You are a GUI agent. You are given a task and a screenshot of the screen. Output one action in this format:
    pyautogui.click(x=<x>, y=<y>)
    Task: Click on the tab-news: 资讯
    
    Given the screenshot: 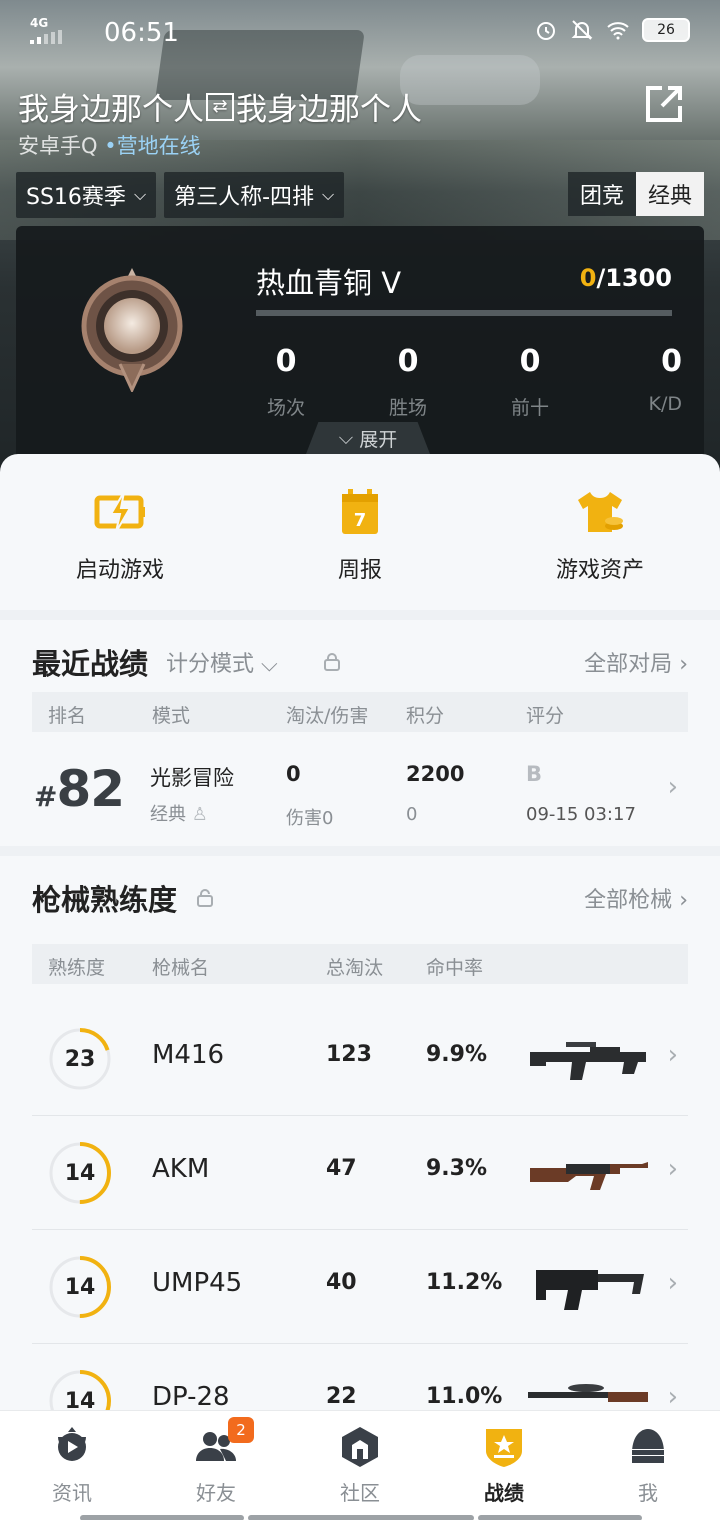 What is the action you would take?
    pyautogui.click(x=72, y=1465)
    